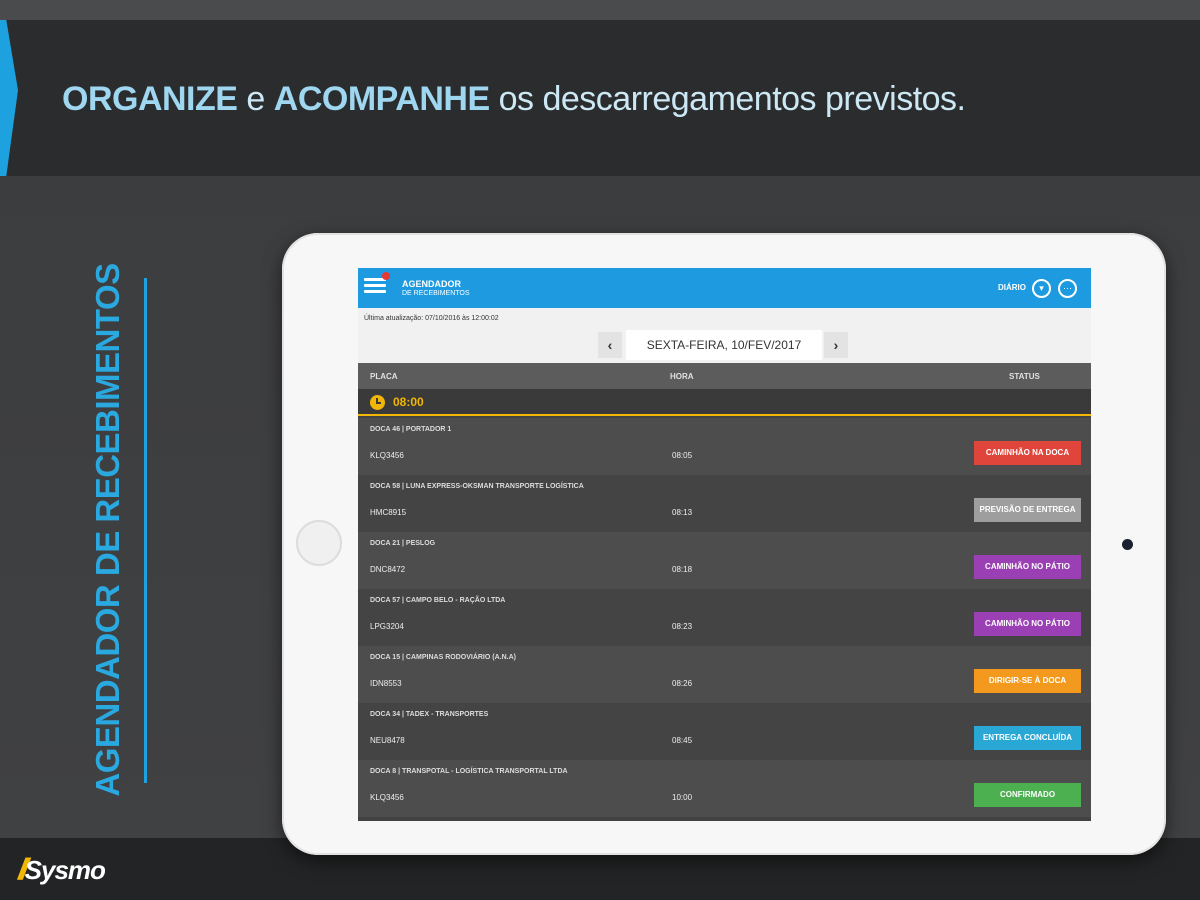 This screenshot has width=1200, height=900. Describe the element at coordinates (1027, 510) in the screenshot. I see `status-badge: PREVISÃO DE ENTREGA` at that location.